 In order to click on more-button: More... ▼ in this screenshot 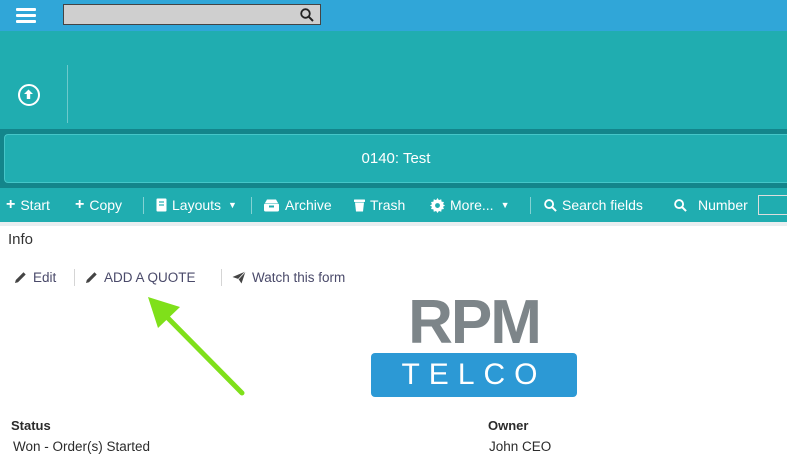, I will do `click(470, 205)`.